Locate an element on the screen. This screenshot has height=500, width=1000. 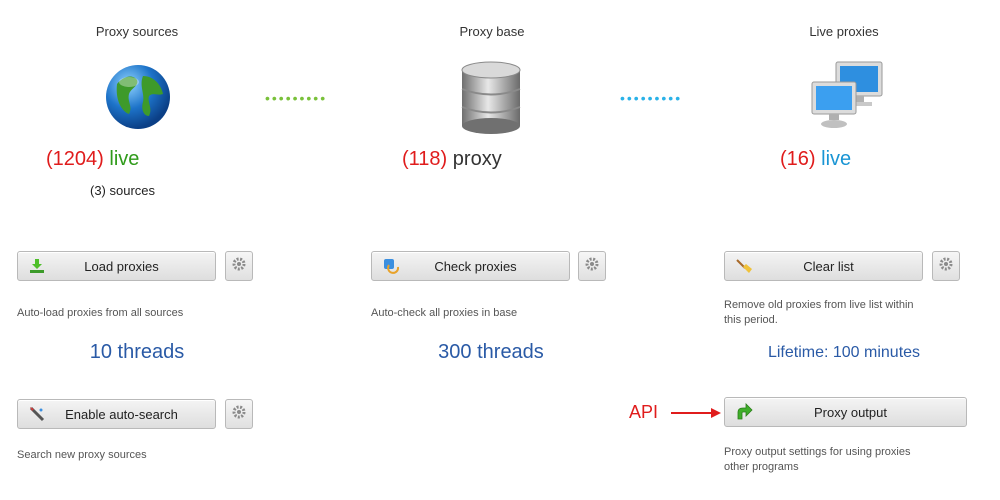
sources-live-count: (1204) live is located at coordinates (92, 159).